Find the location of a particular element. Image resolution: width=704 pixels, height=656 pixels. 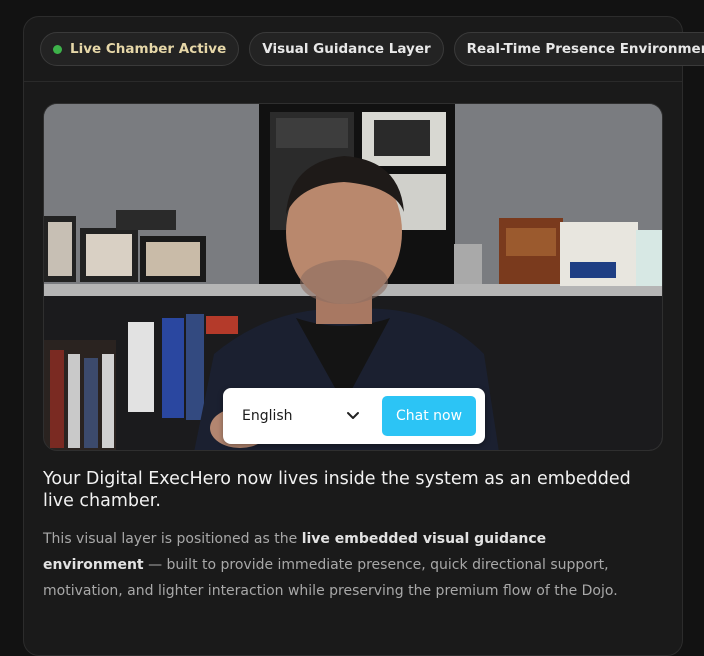

chevron-down-icon is located at coordinates (353, 415).